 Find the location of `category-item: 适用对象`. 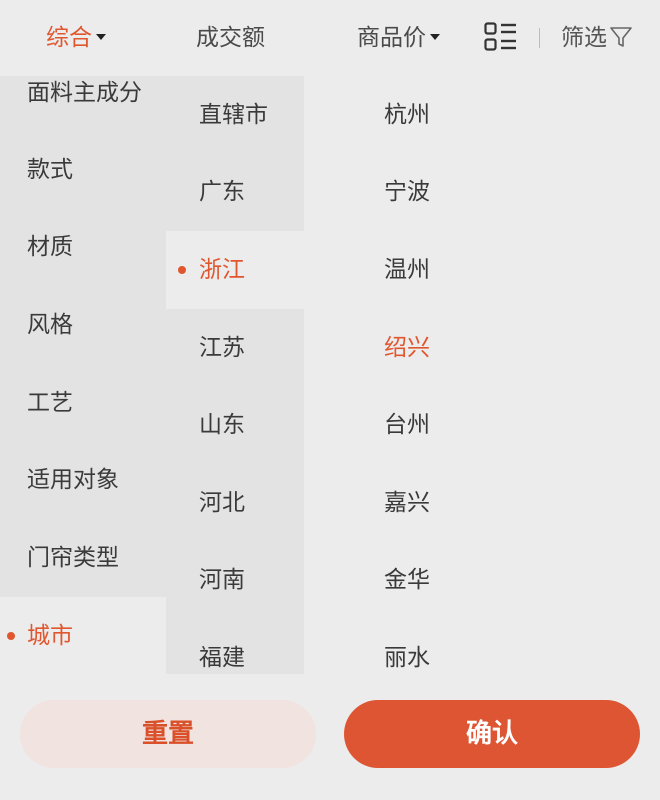

category-item: 适用对象 is located at coordinates (83, 480).